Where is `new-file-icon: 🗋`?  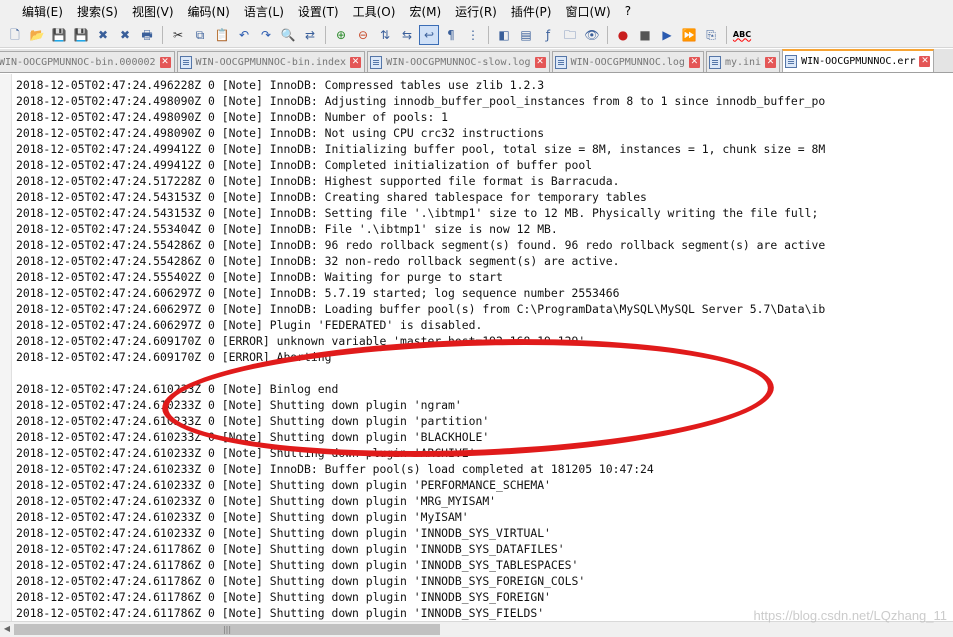
new-file-icon: 🗋 is located at coordinates (15, 35).